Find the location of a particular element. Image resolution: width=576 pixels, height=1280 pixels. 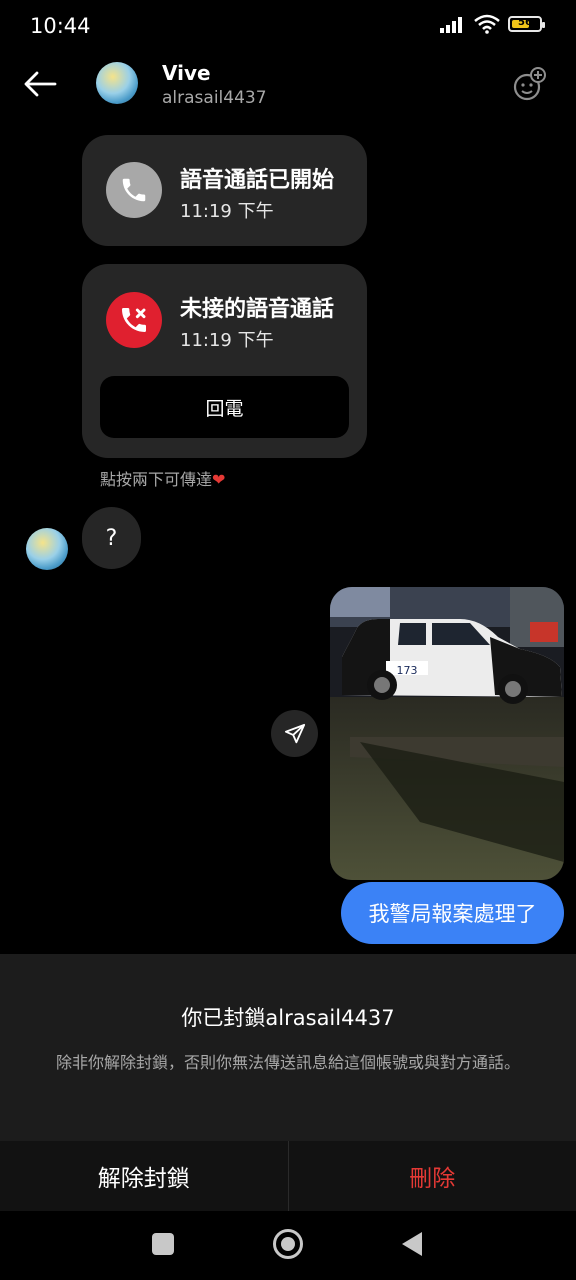

wifi-icon is located at coordinates (487, 24).